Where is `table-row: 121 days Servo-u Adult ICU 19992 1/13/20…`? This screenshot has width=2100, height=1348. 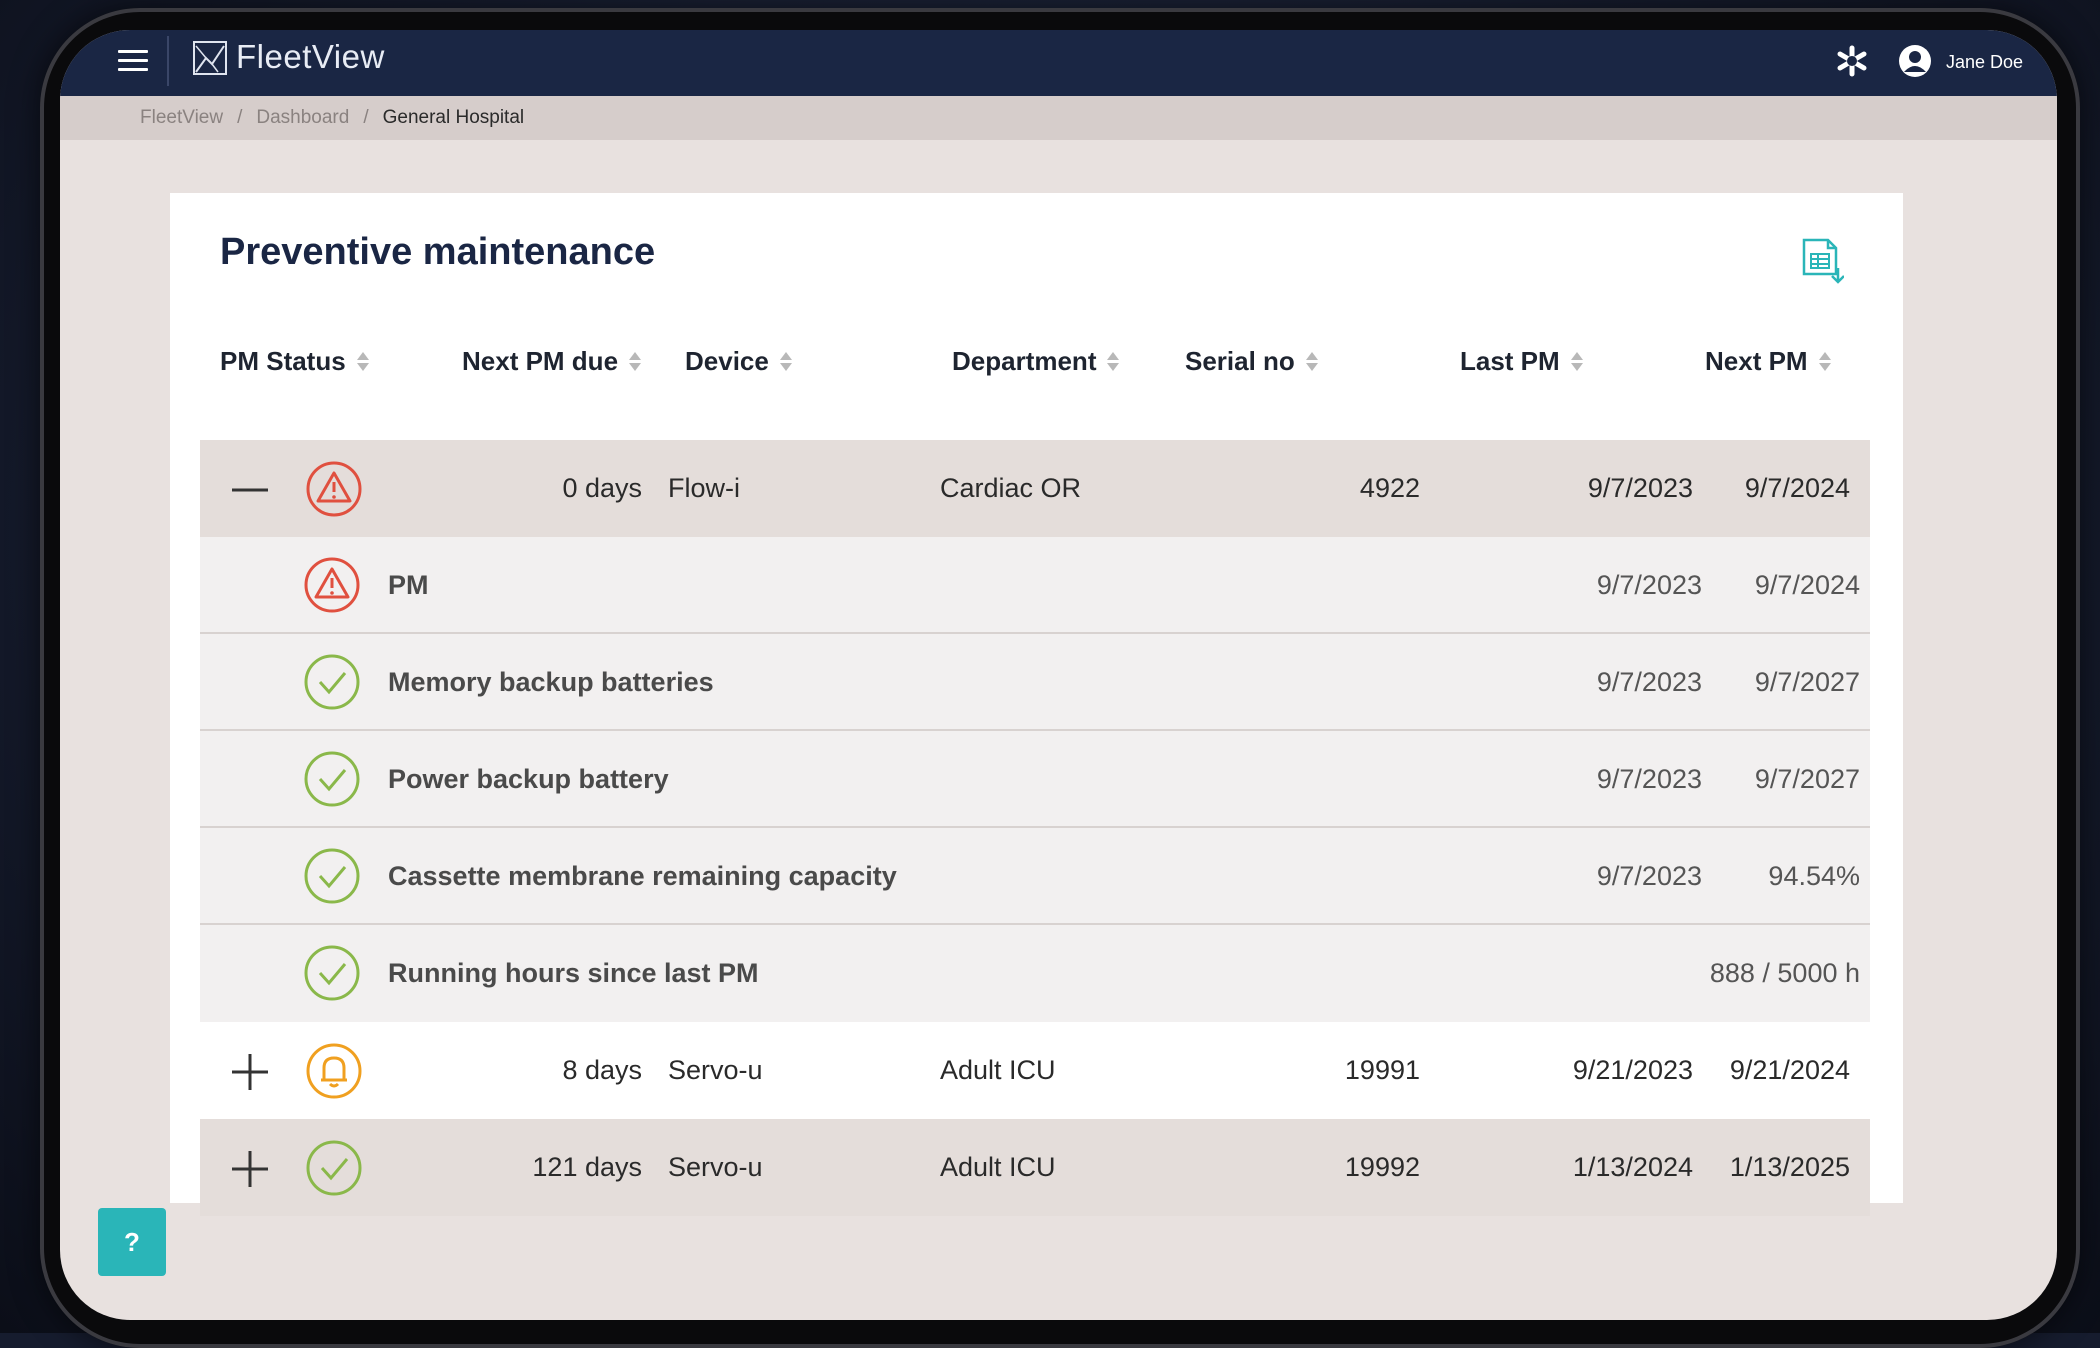
table-row: 121 days Servo-u Adult ICU 19992 1/13/20… is located at coordinates (1035, 1167).